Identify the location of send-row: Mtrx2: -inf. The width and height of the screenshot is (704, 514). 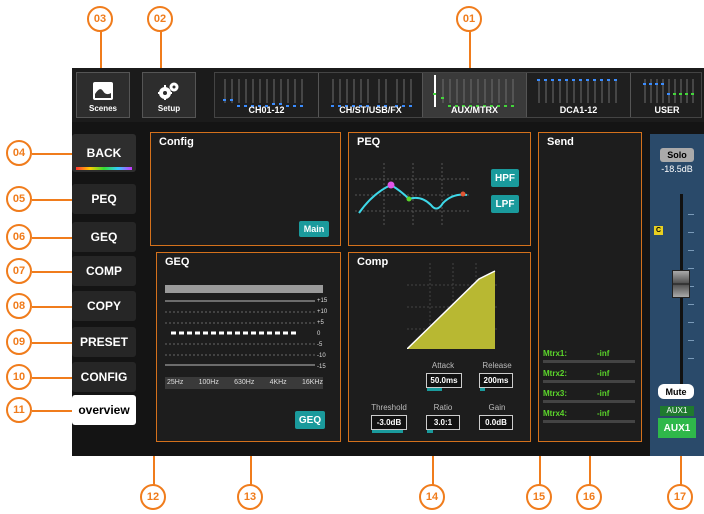
(589, 376).